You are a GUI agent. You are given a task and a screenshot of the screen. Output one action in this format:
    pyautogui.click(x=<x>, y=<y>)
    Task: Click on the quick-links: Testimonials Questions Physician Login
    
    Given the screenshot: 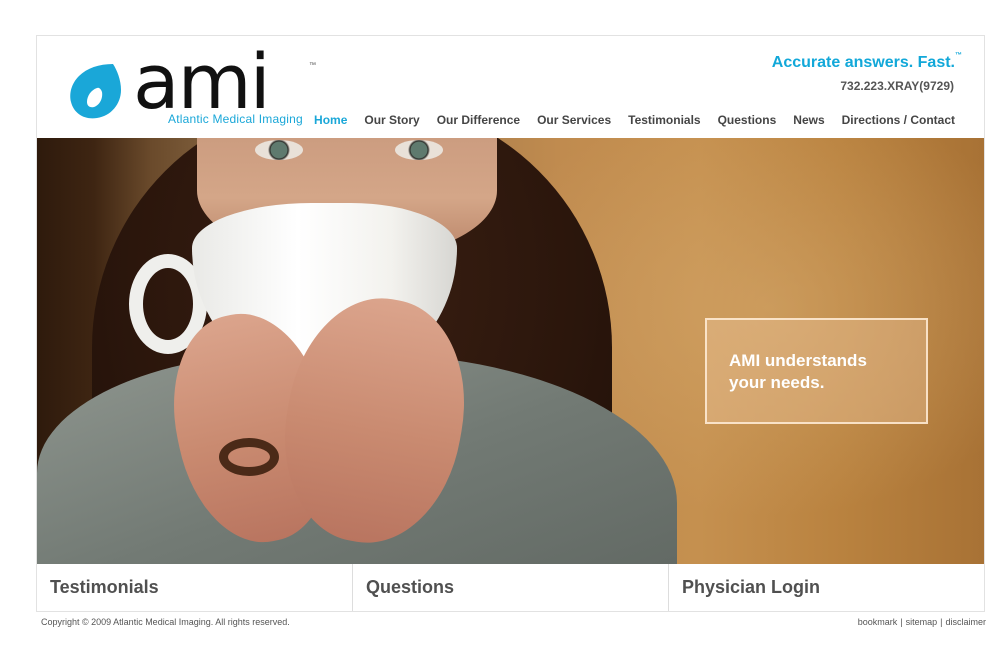 What is the action you would take?
    pyautogui.click(x=510, y=587)
    